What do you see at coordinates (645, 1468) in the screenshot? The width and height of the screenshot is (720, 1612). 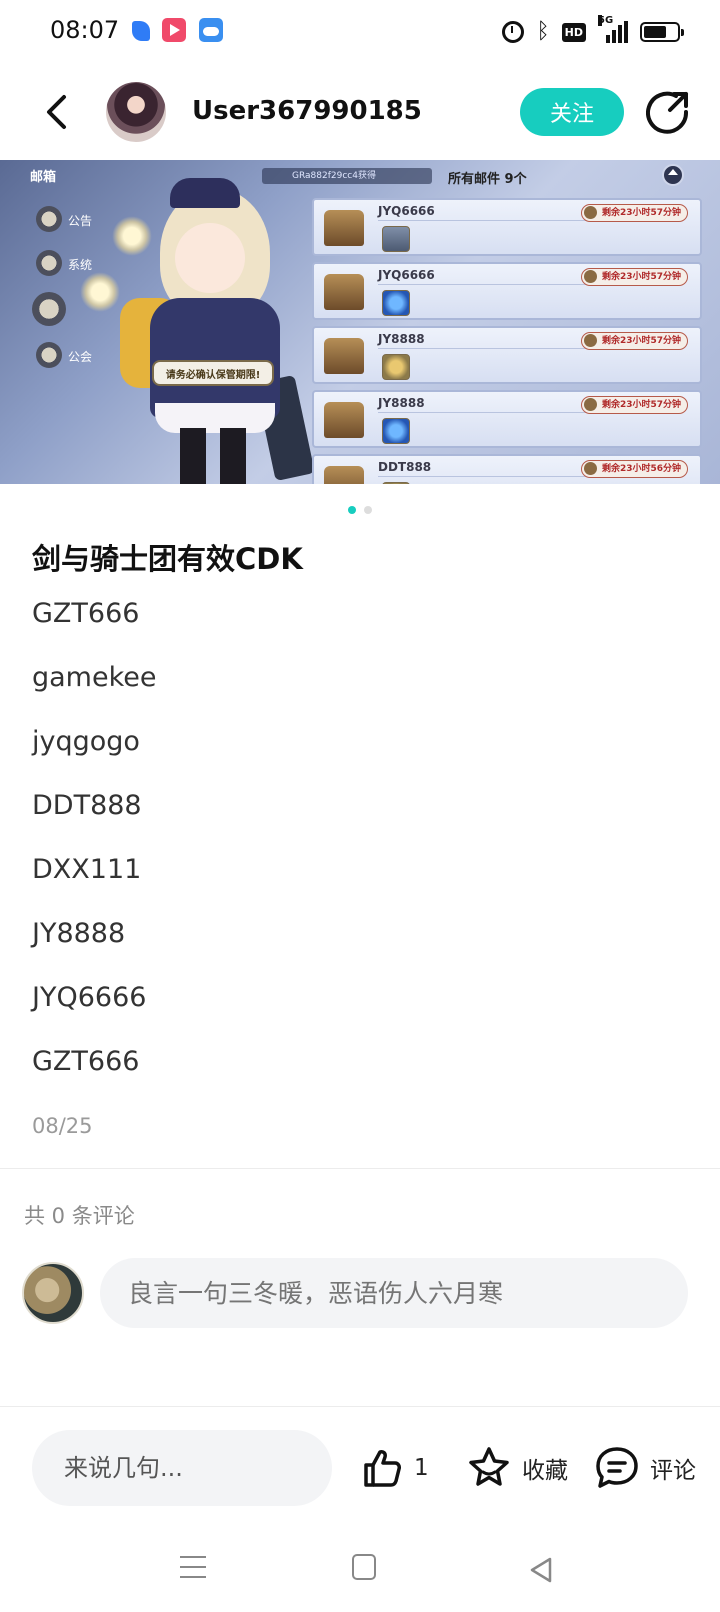 I see `comment-button: 评论` at bounding box center [645, 1468].